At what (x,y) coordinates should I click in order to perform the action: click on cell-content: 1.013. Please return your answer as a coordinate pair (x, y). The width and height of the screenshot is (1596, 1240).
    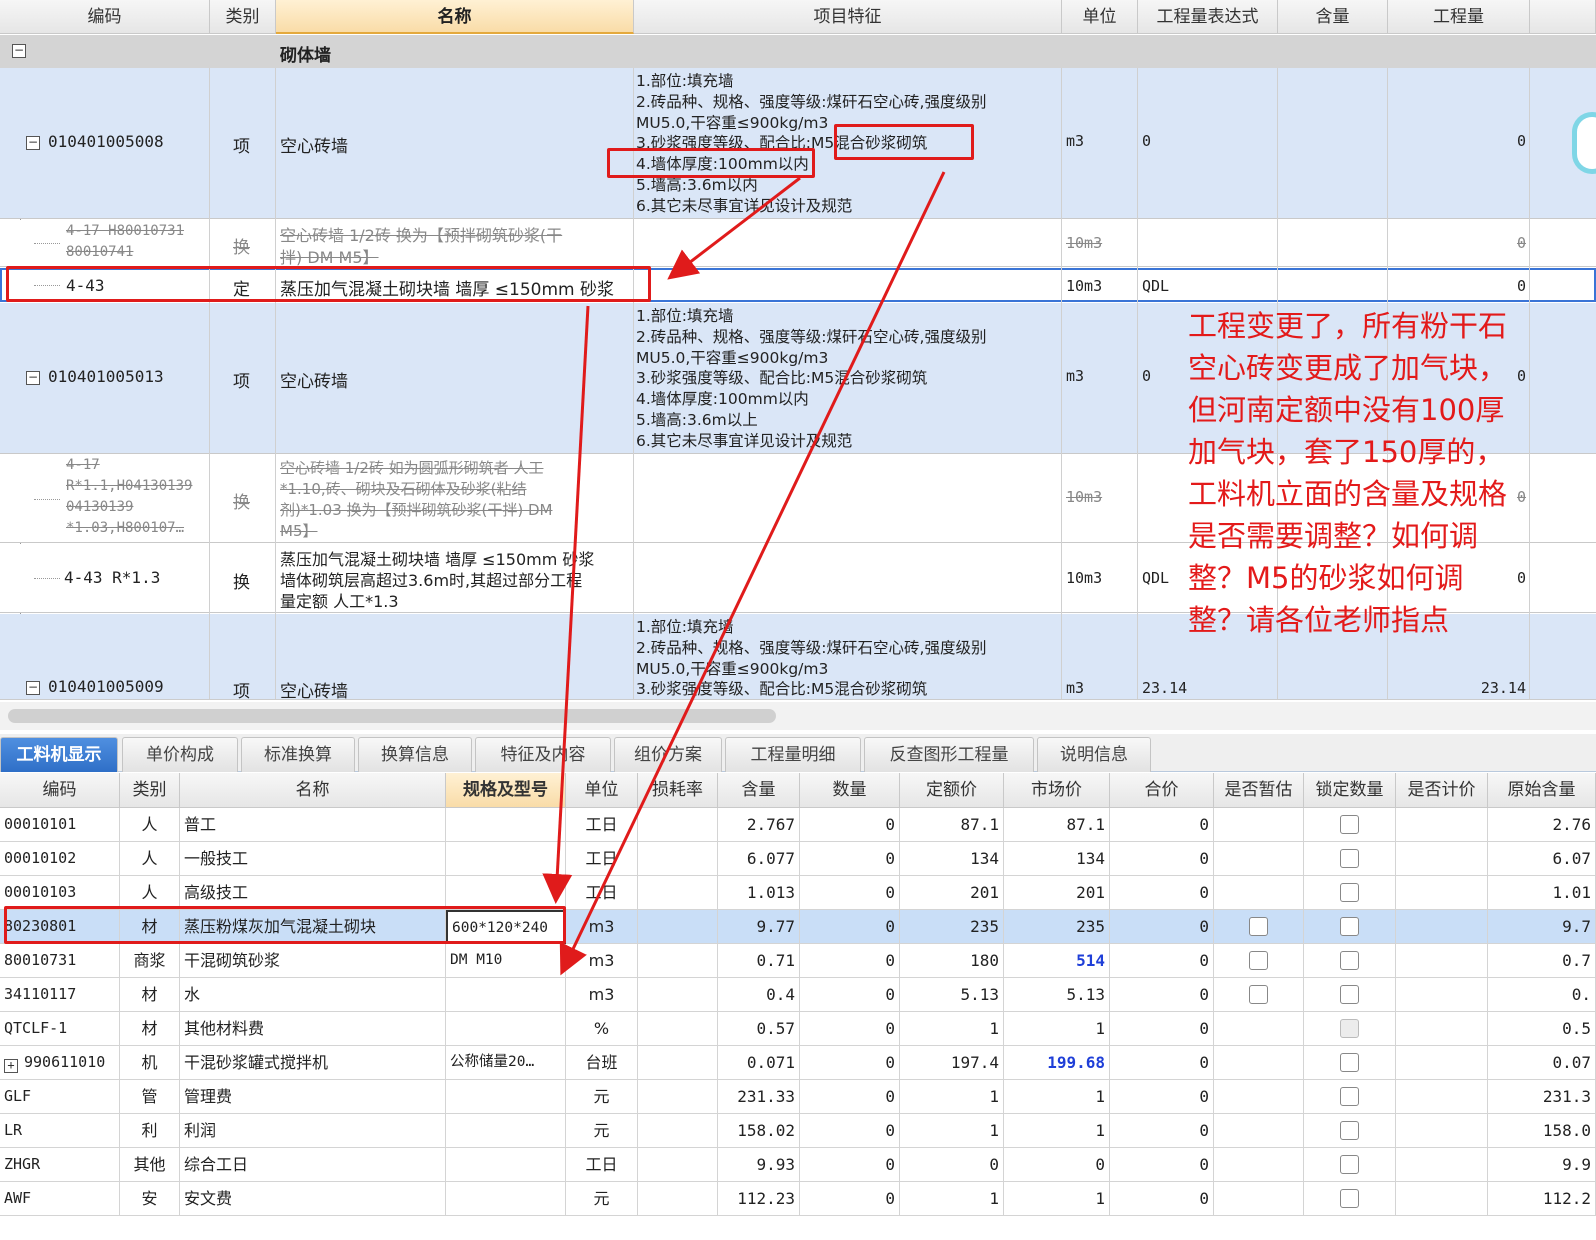
    Looking at the image, I should click on (759, 893).